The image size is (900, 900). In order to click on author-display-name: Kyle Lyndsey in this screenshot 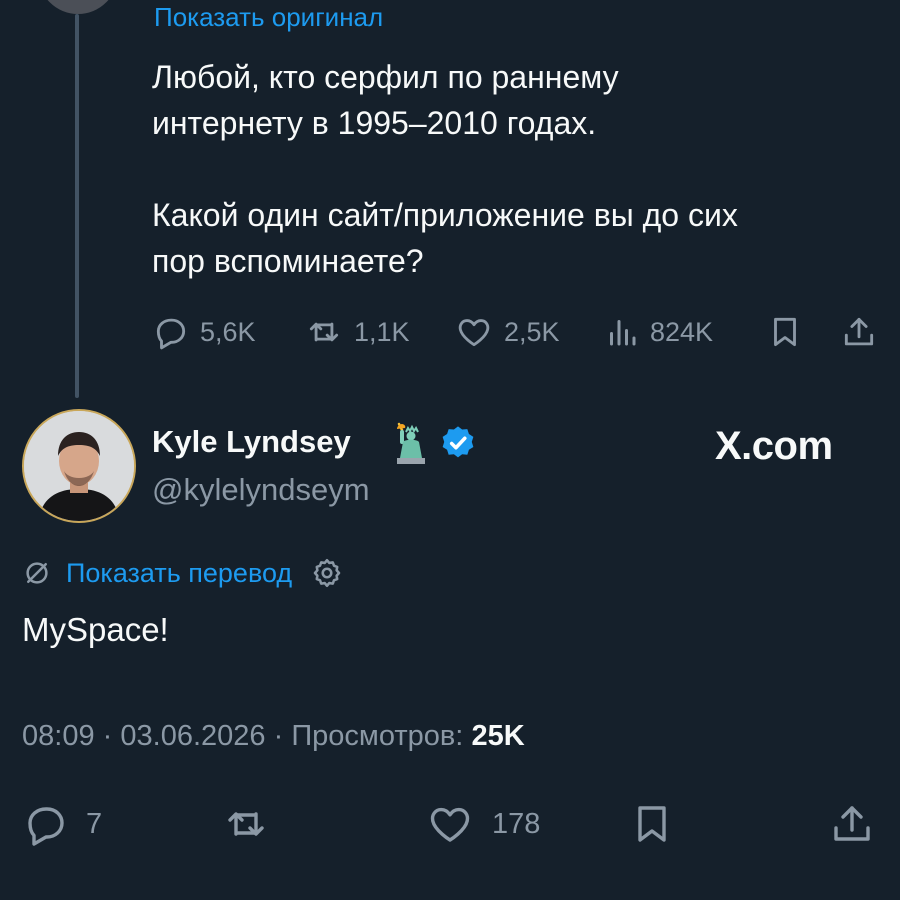, I will do `click(251, 442)`.